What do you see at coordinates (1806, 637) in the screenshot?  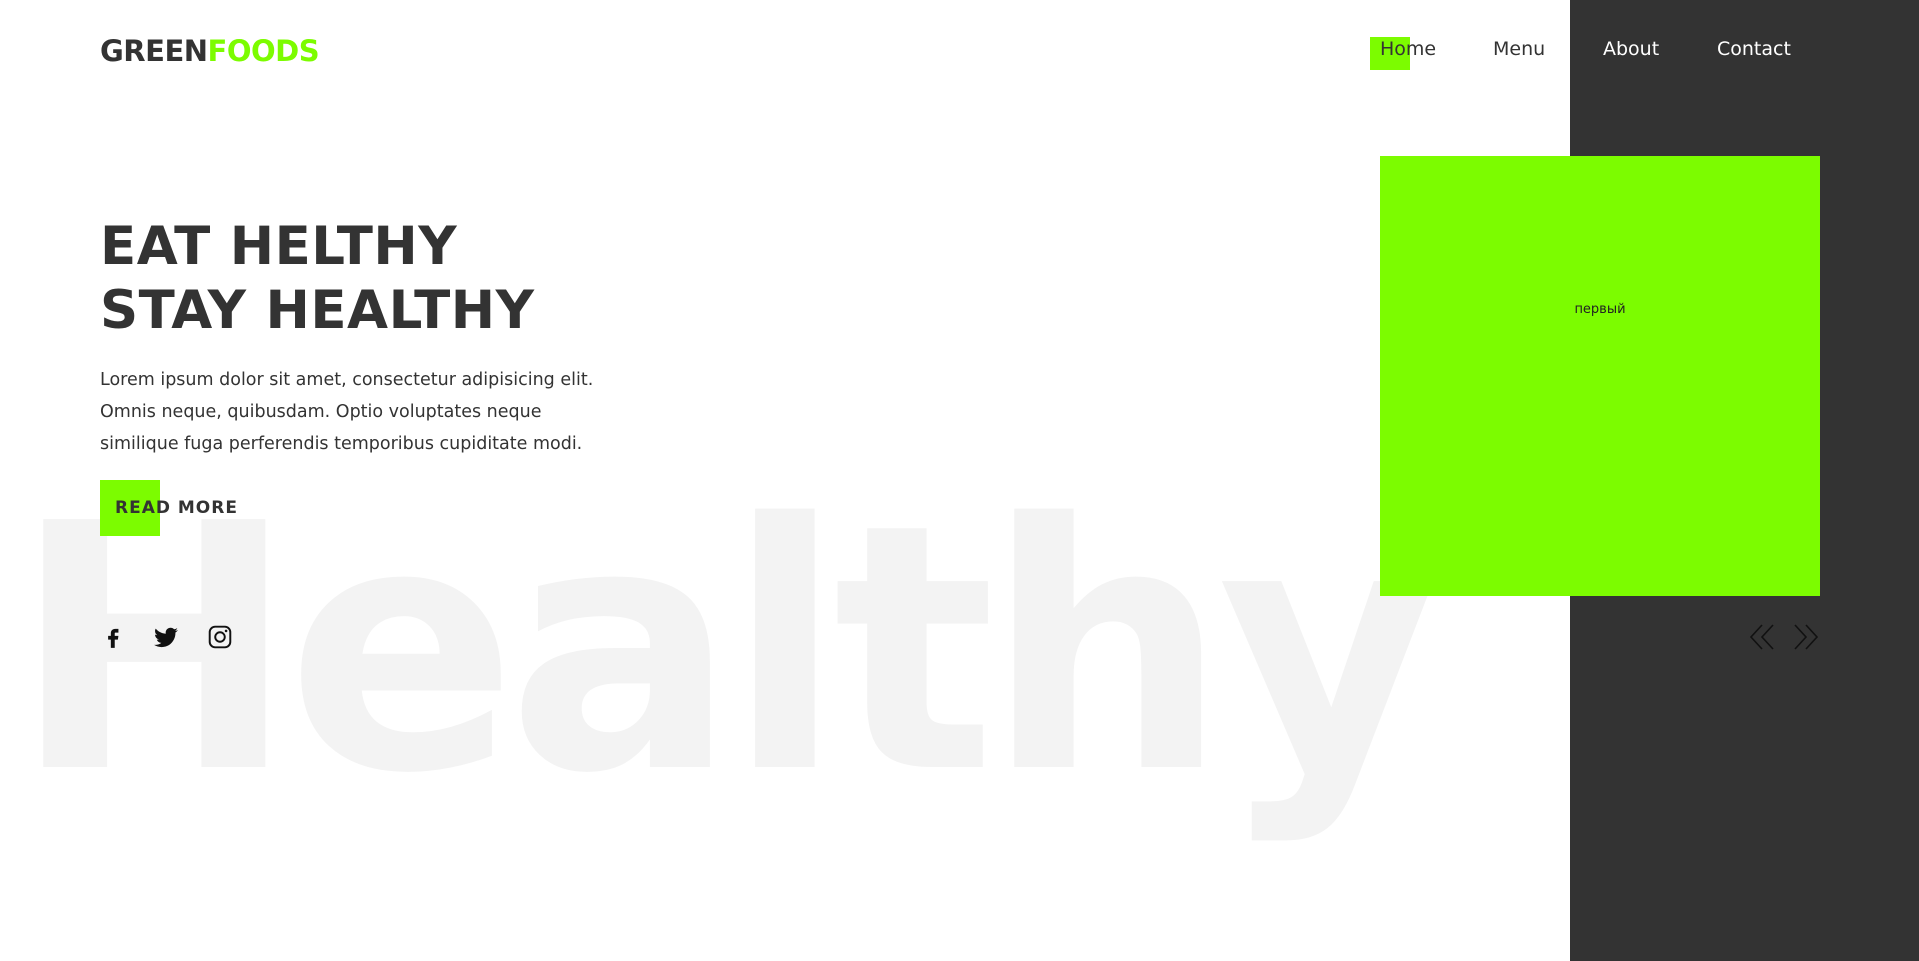 I see `double-chevron-right-icon` at bounding box center [1806, 637].